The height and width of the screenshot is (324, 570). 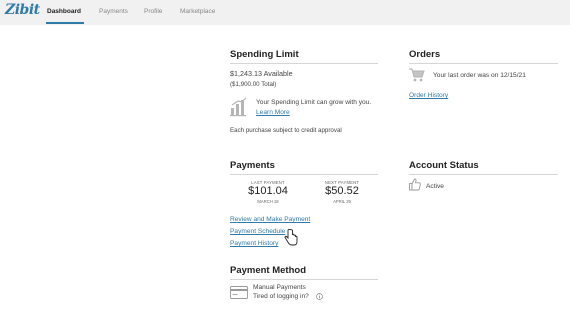 I want to click on nav-dashboard: Dashboard, so click(x=64, y=11).